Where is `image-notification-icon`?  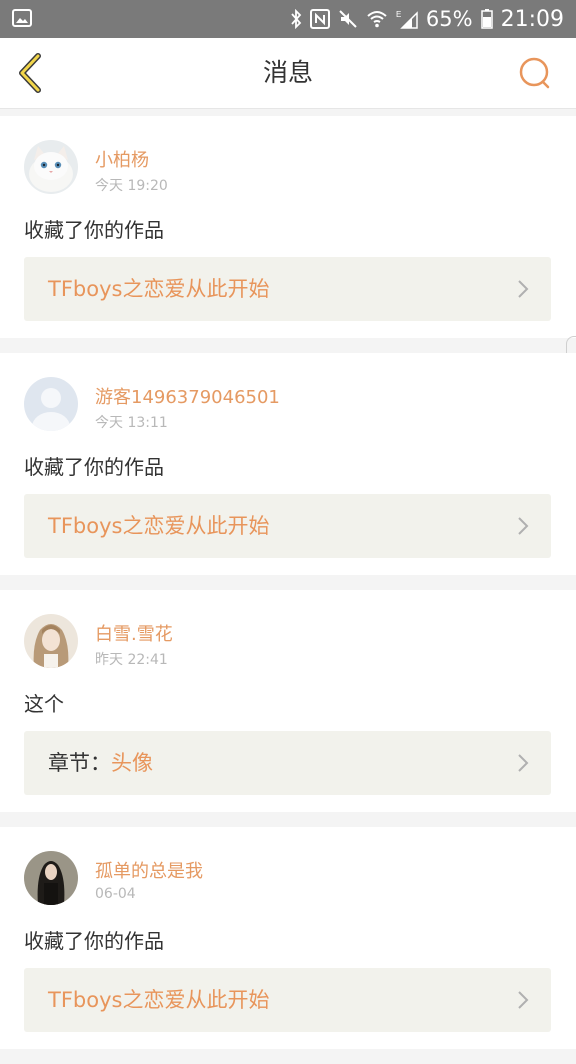
image-notification-icon is located at coordinates (22, 18).